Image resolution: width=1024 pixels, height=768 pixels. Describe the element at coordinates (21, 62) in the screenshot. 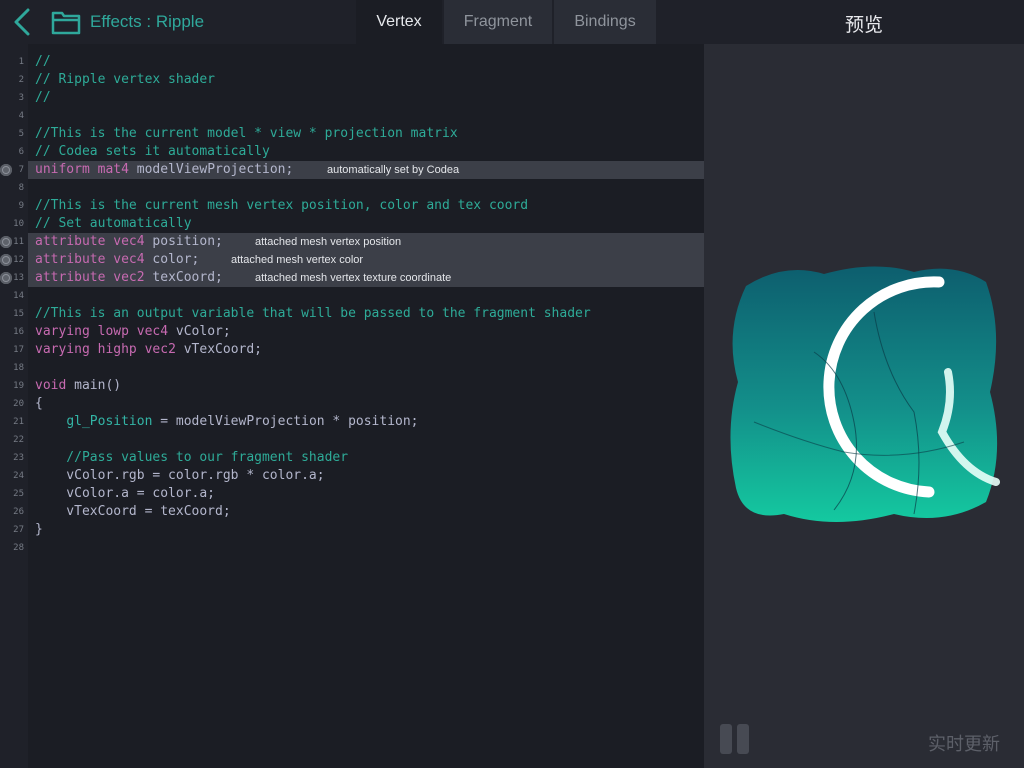

I see `line-number: 1` at that location.